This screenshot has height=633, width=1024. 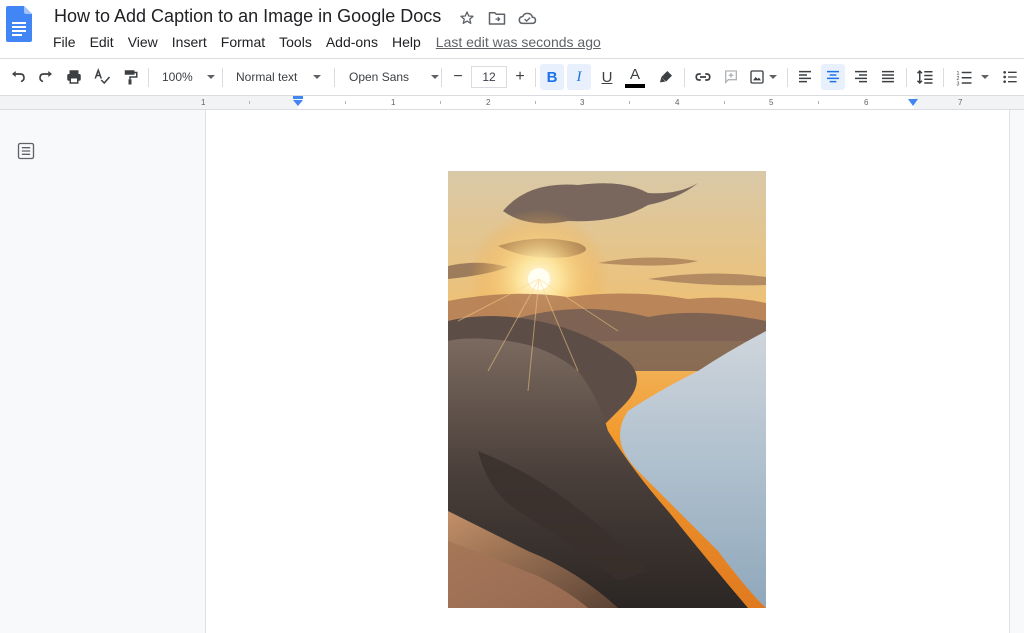 What do you see at coordinates (763, 77) in the screenshot?
I see `insert-image-icon` at bounding box center [763, 77].